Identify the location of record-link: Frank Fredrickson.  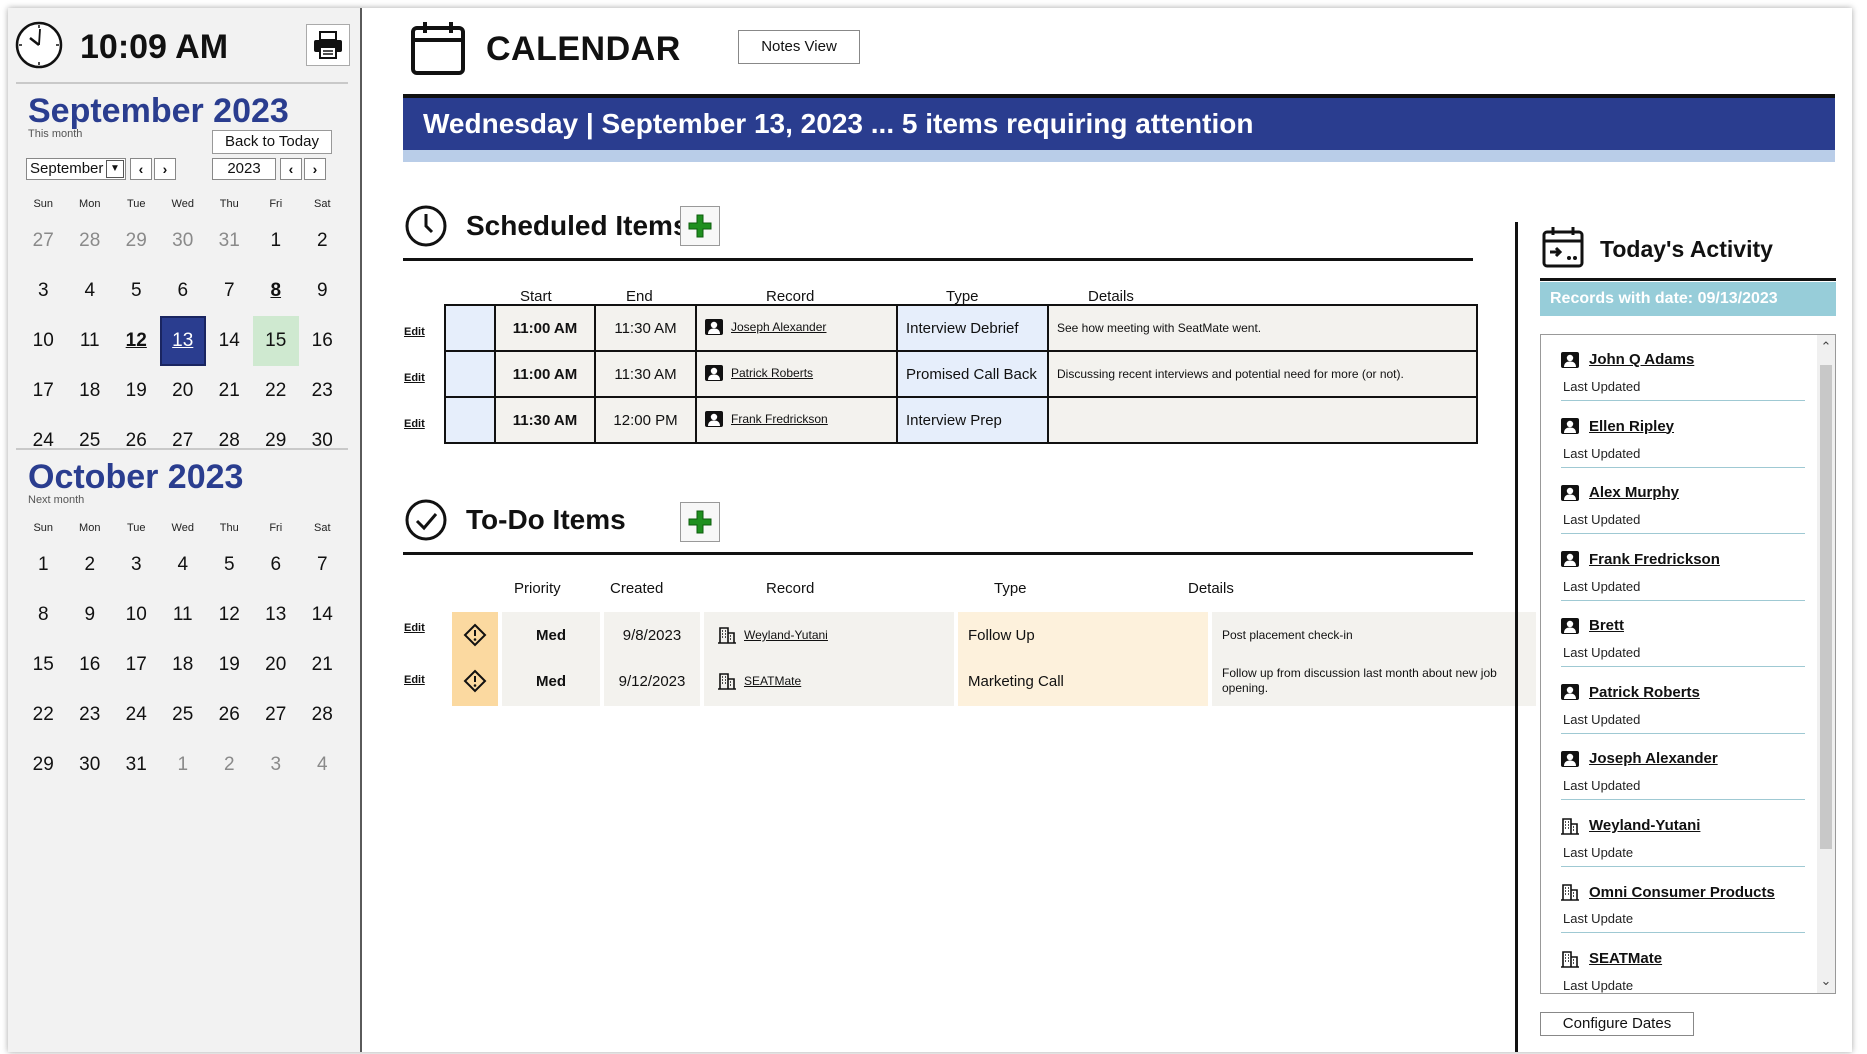
(766, 418).